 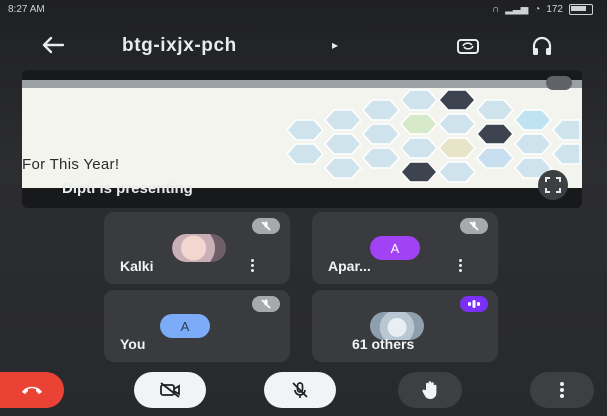 What do you see at coordinates (137, 266) in the screenshot?
I see `participant-name: Kalki` at bounding box center [137, 266].